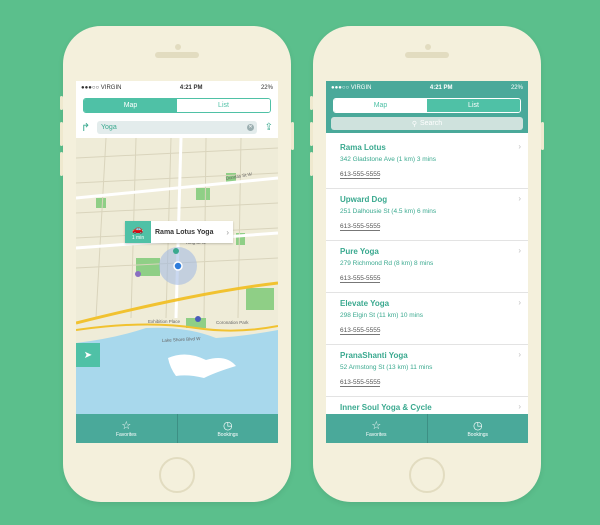 Image resolution: width=600 pixels, height=525 pixels. What do you see at coordinates (138, 237) in the screenshot?
I see `callout-eta: 1 min` at bounding box center [138, 237].